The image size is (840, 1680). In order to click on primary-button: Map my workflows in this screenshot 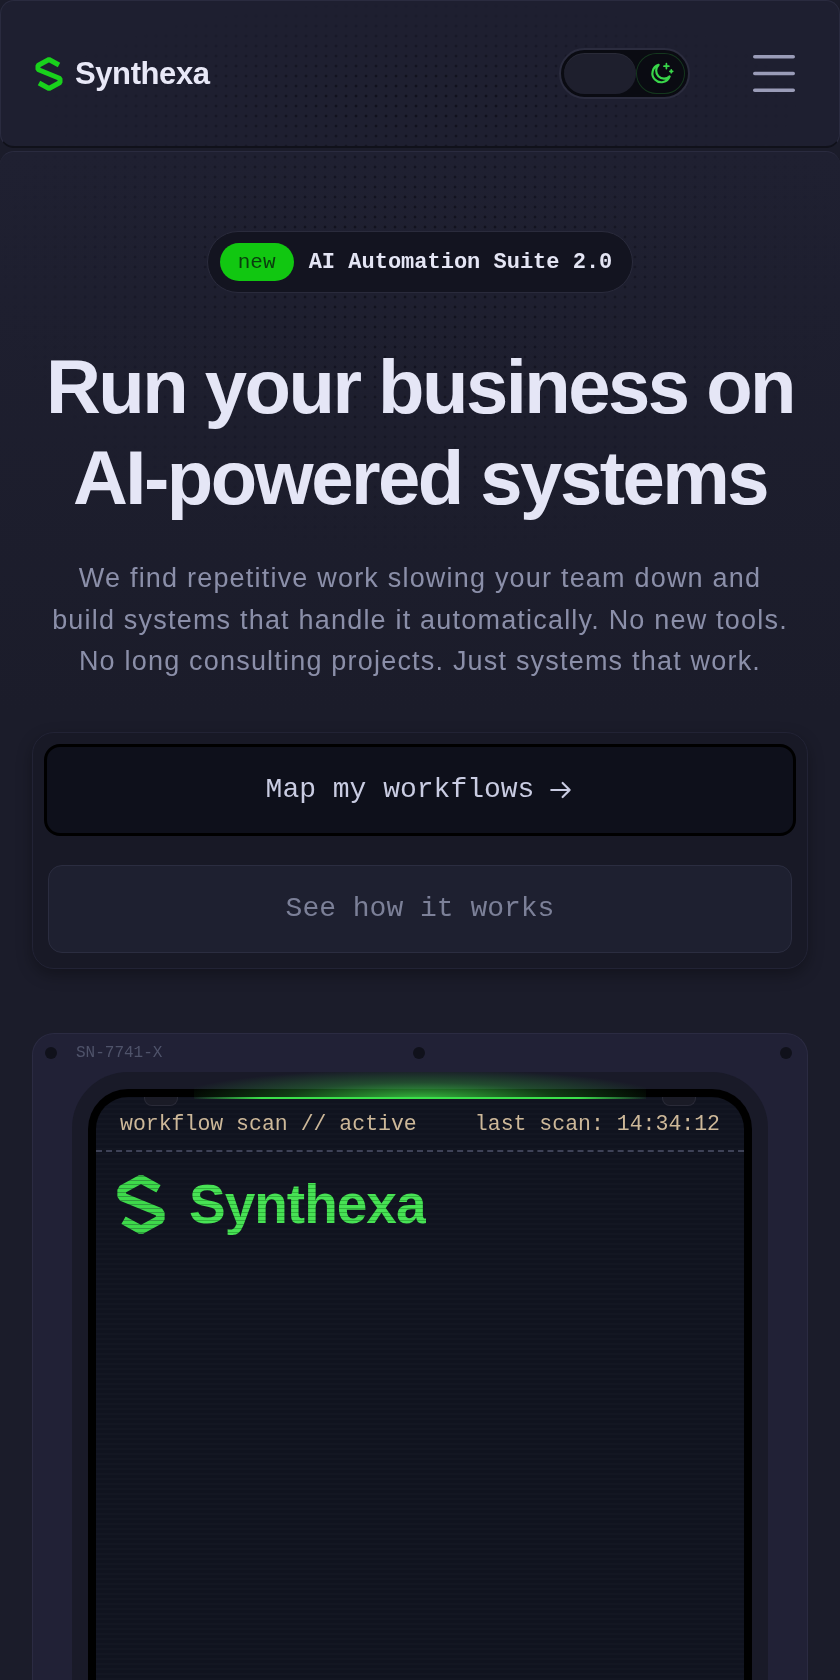, I will do `click(420, 789)`.